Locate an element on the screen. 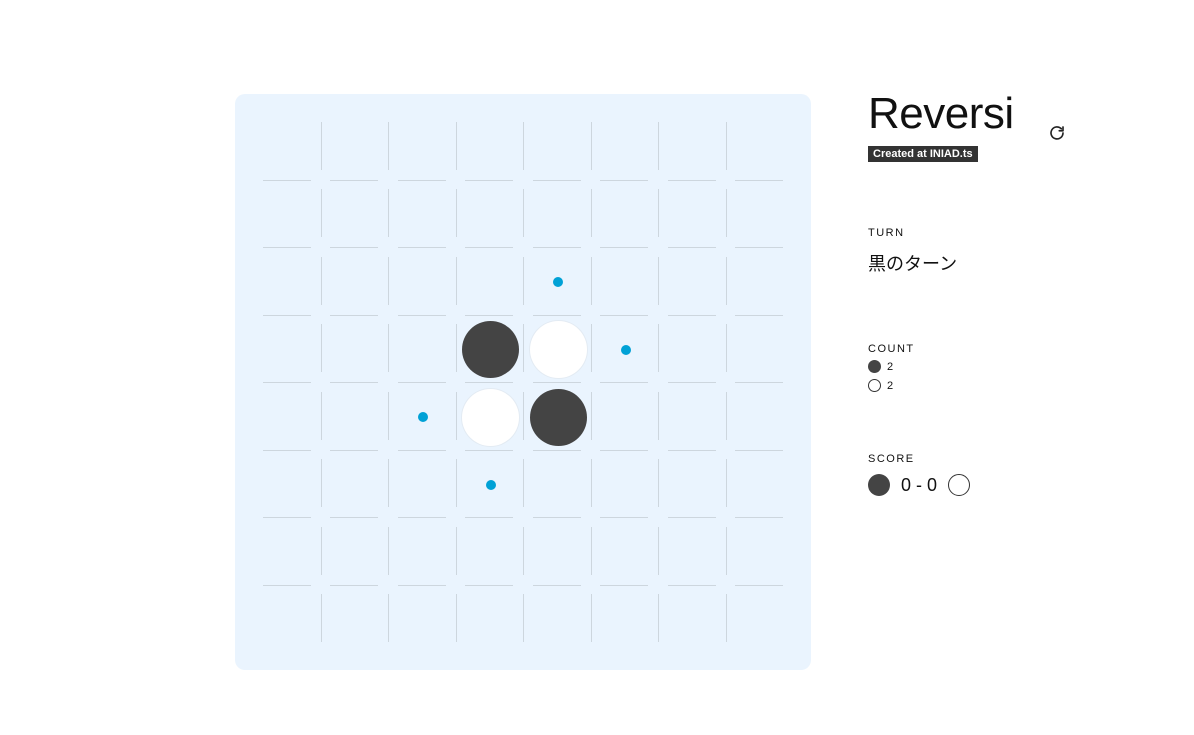  count-black-row: 2 is located at coordinates (880, 366).